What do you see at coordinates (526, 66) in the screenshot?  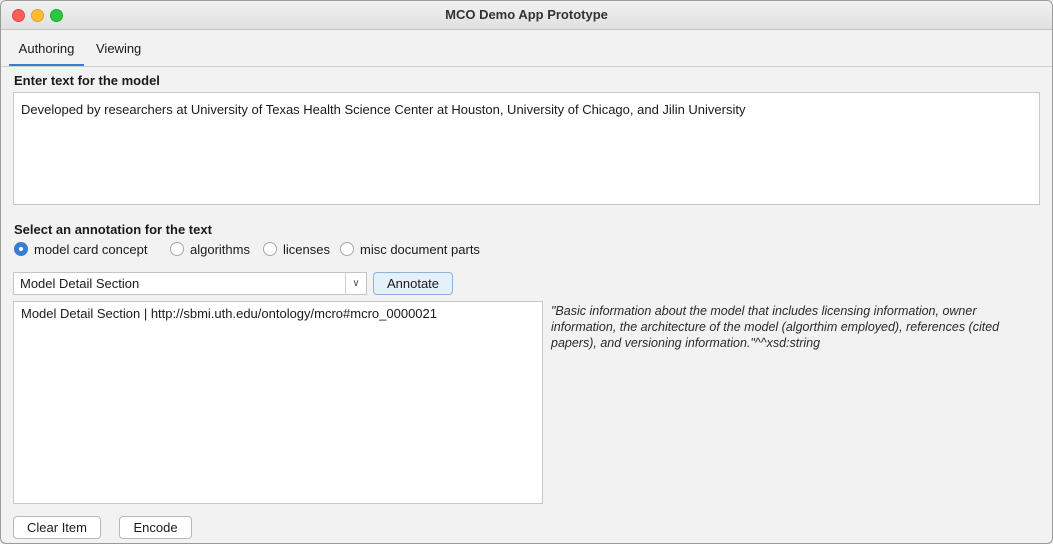 I see `tab-divider` at bounding box center [526, 66].